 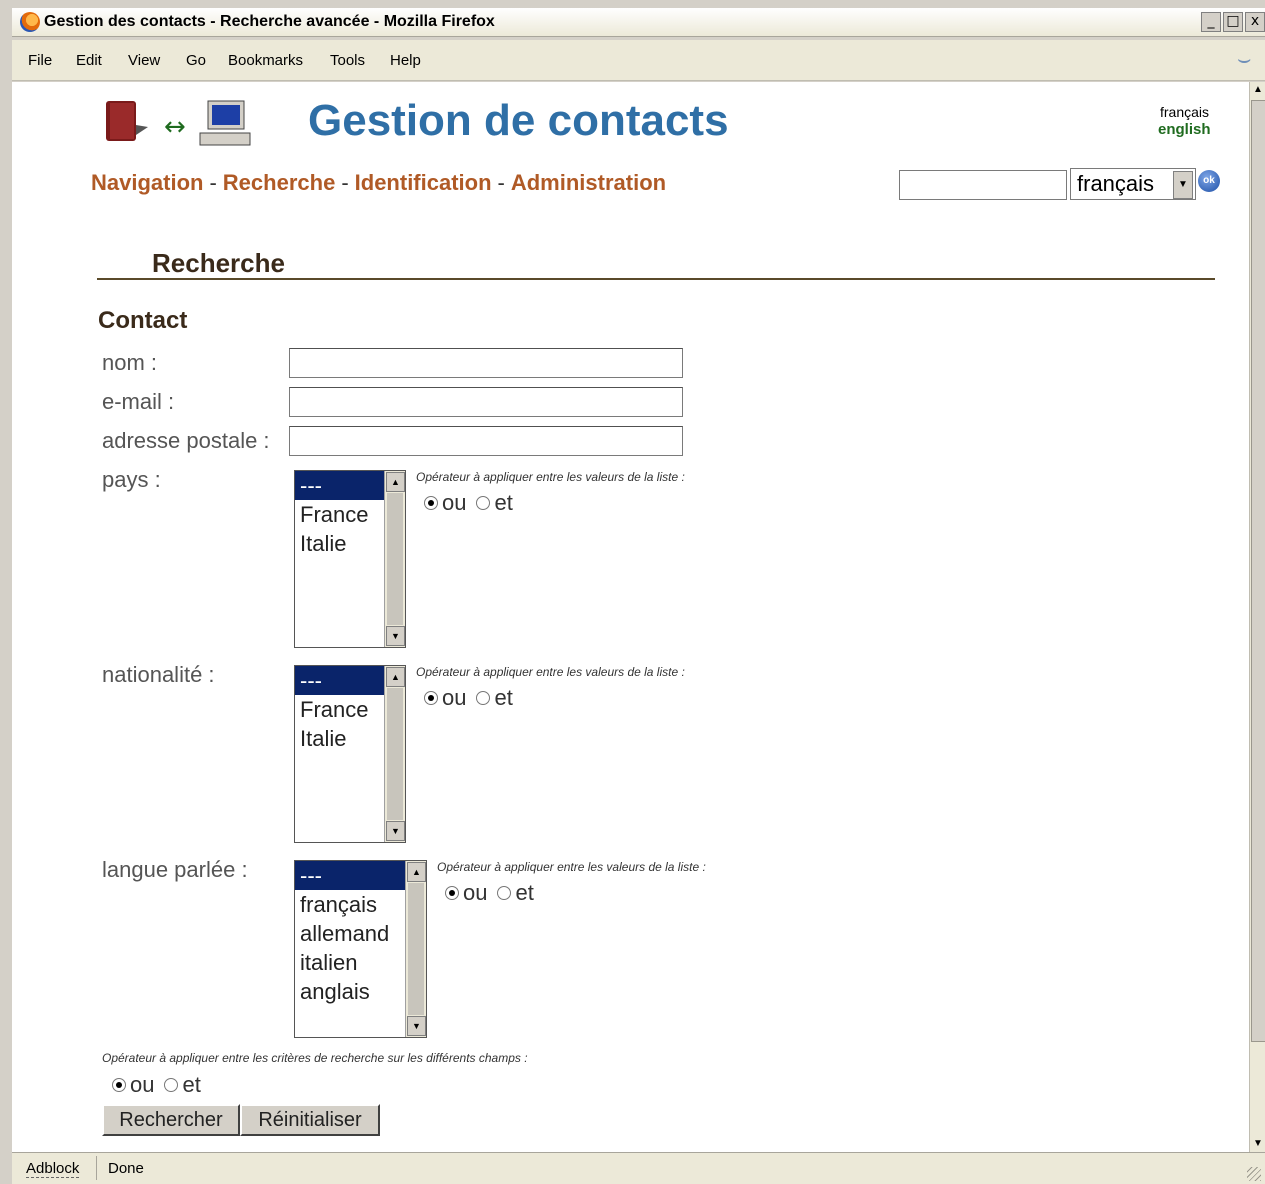 I want to click on pays-ou-radio, so click(x=431, y=503).